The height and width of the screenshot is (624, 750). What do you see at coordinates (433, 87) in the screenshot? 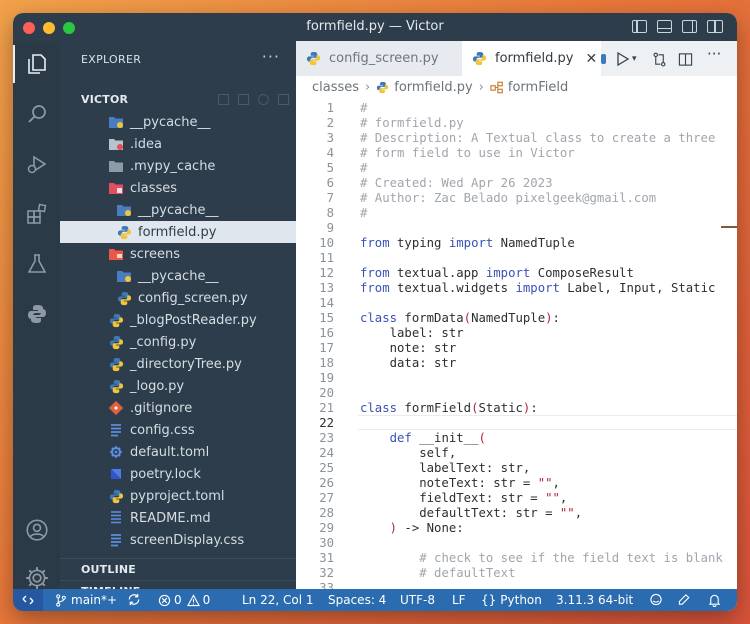
I see `breadcrumb-file: formfield.py` at bounding box center [433, 87].